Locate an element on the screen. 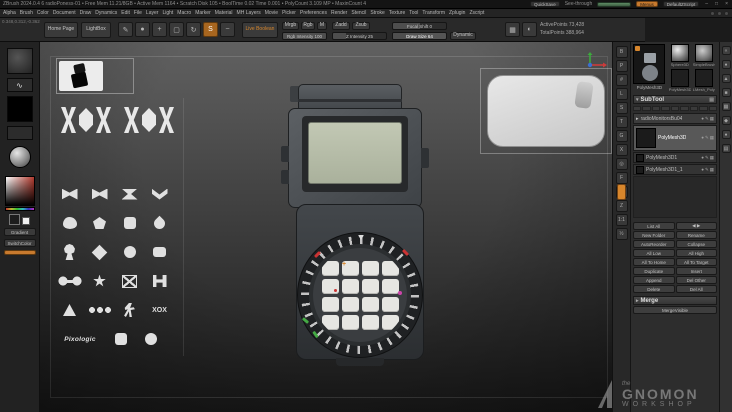 The height and width of the screenshot is (412, 732). floor-grid-icon: # is located at coordinates (621, 80).